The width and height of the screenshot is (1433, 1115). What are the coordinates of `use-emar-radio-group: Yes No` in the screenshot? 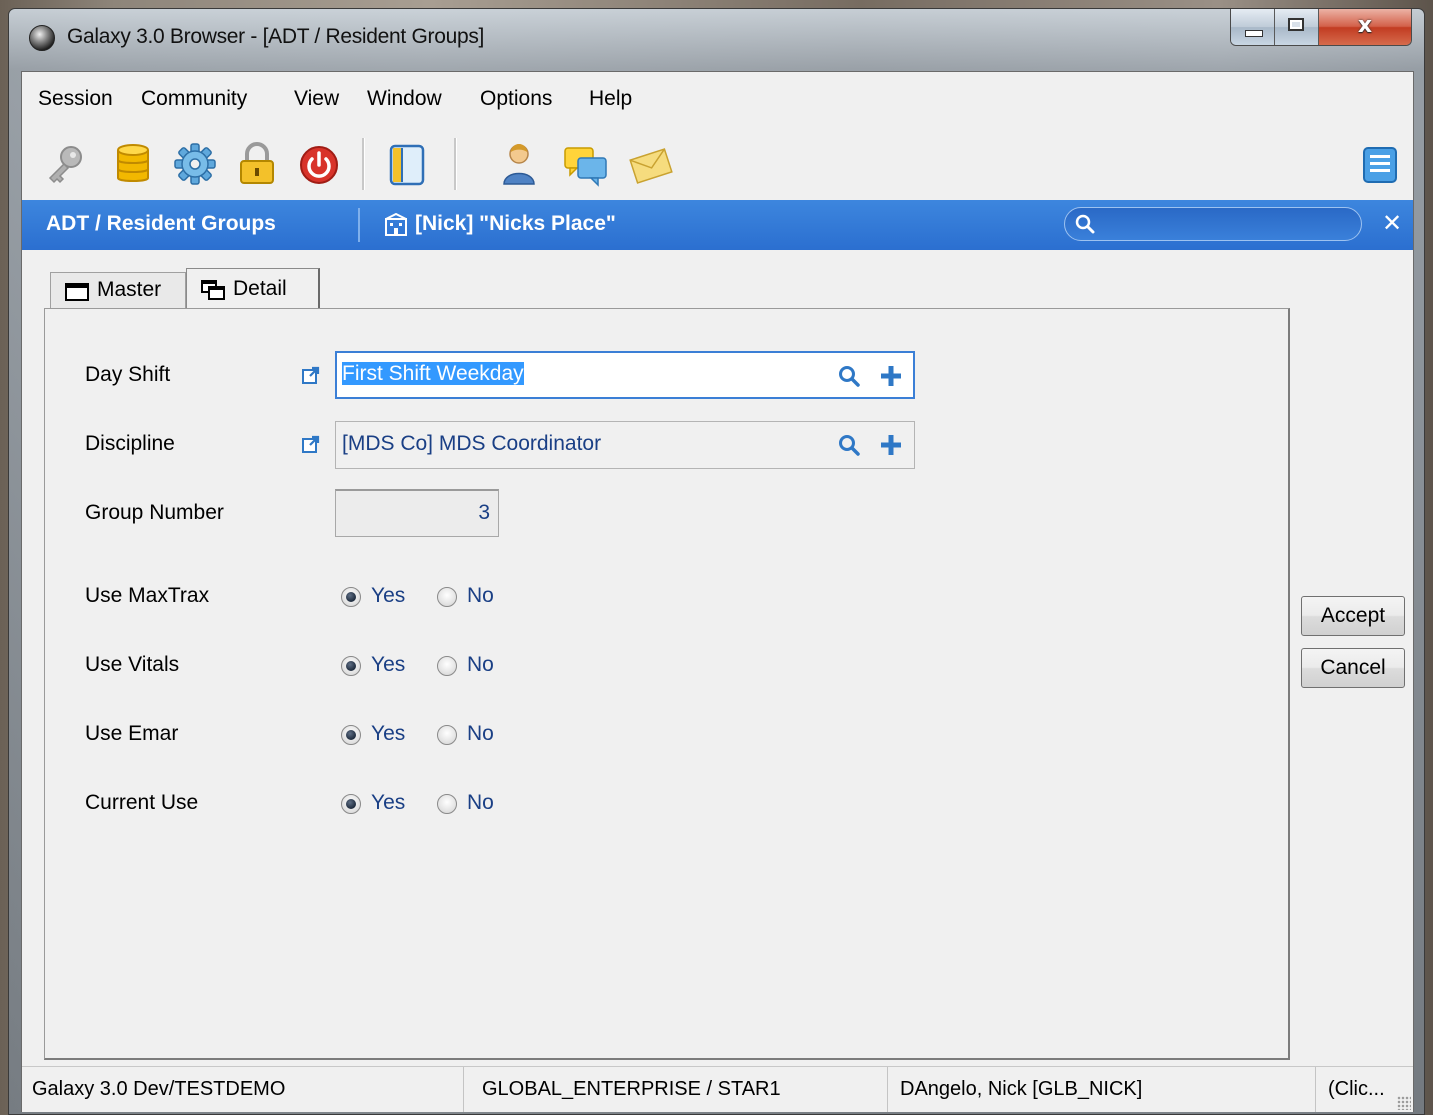 It's located at (431, 738).